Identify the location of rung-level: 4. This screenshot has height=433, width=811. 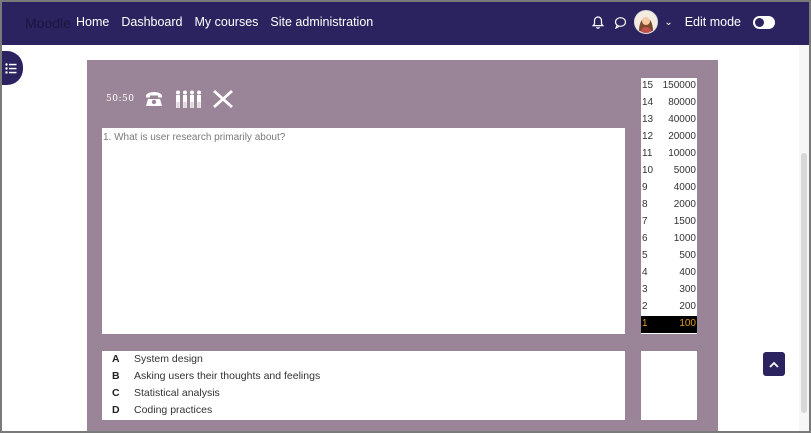
(645, 272).